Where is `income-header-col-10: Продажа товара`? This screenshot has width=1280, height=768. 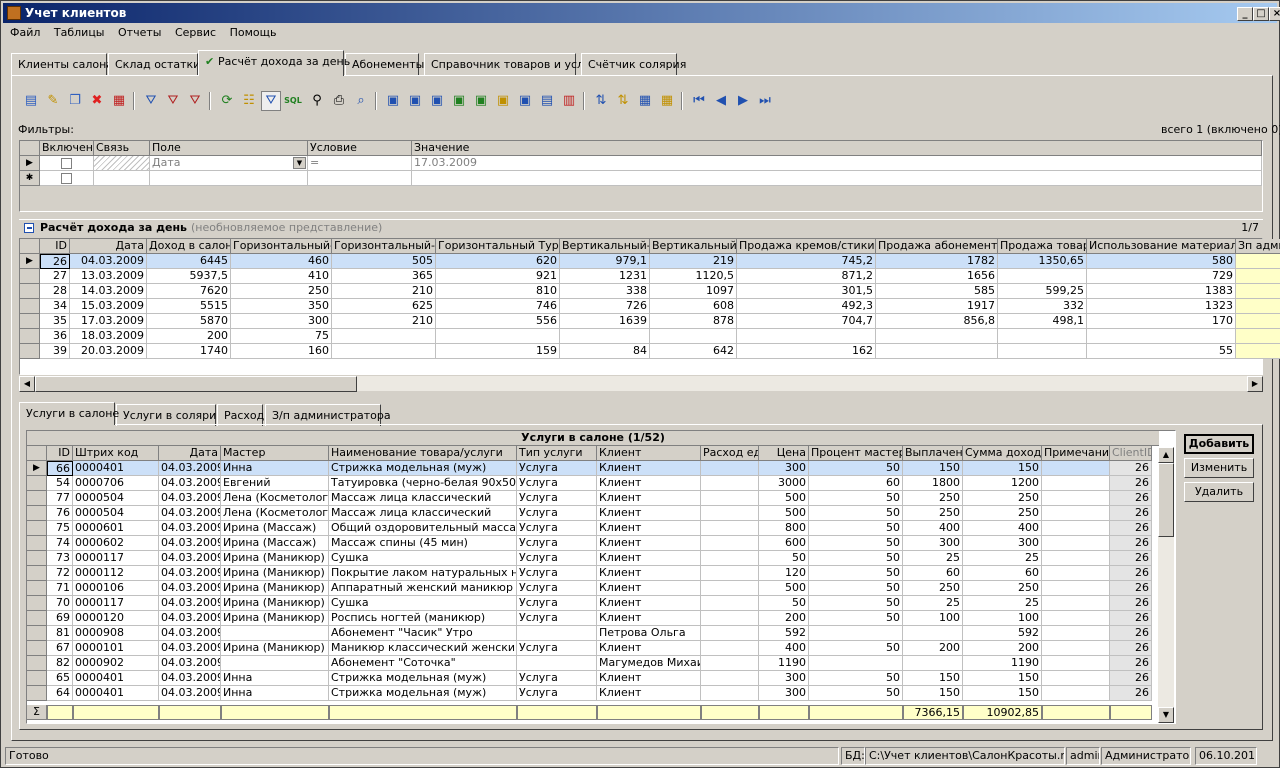
income-header-col-10: Продажа товара is located at coordinates (1042, 246).